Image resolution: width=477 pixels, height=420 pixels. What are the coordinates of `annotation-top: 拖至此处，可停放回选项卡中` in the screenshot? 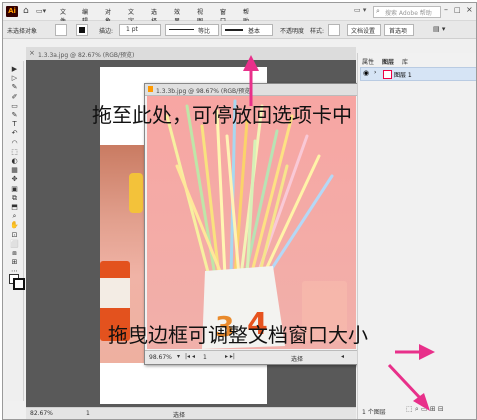 It's located at (222, 115).